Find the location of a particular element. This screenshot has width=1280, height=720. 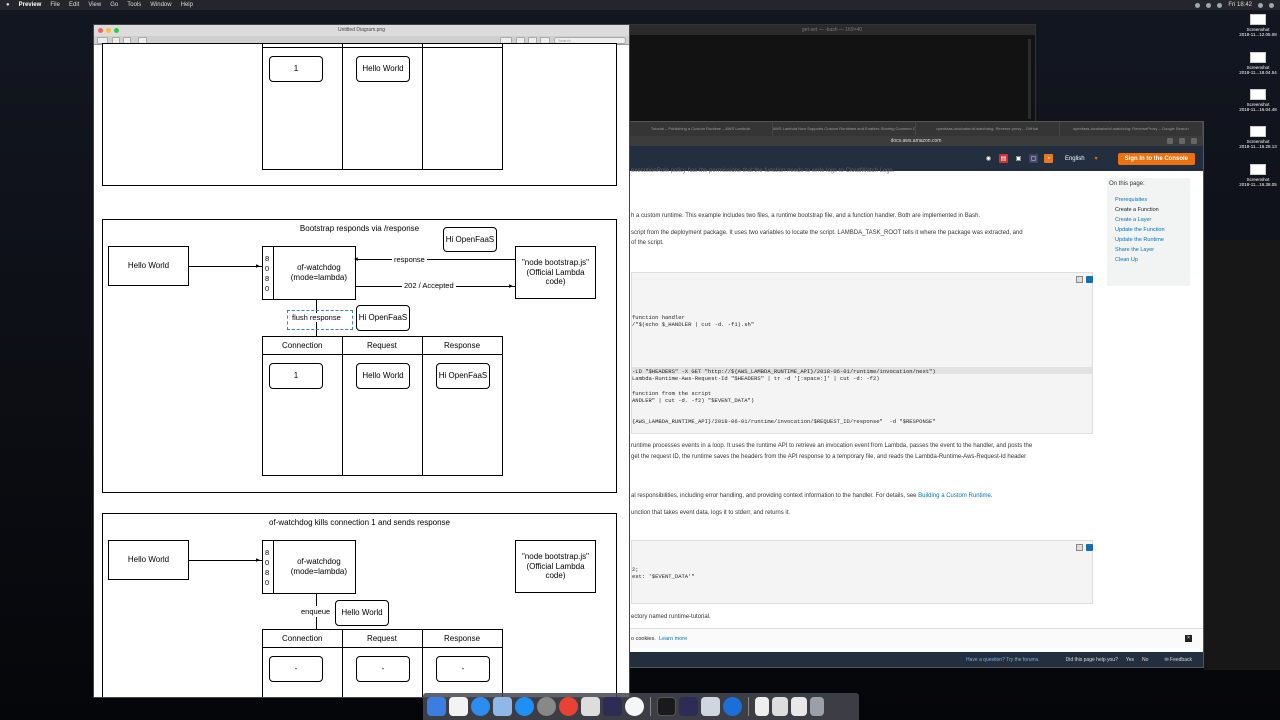

code-line: ANDLER" | cut -d. -f2) "$EVENT_DATA") is located at coordinates (693, 400).